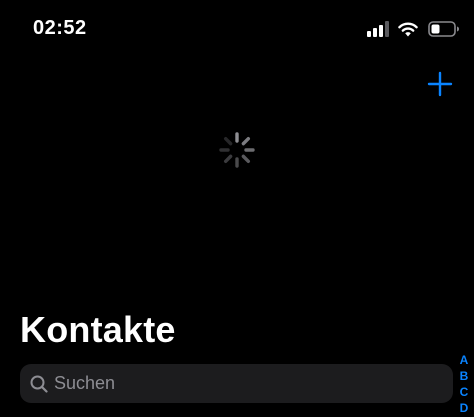  I want to click on search-bar, so click(236, 383).